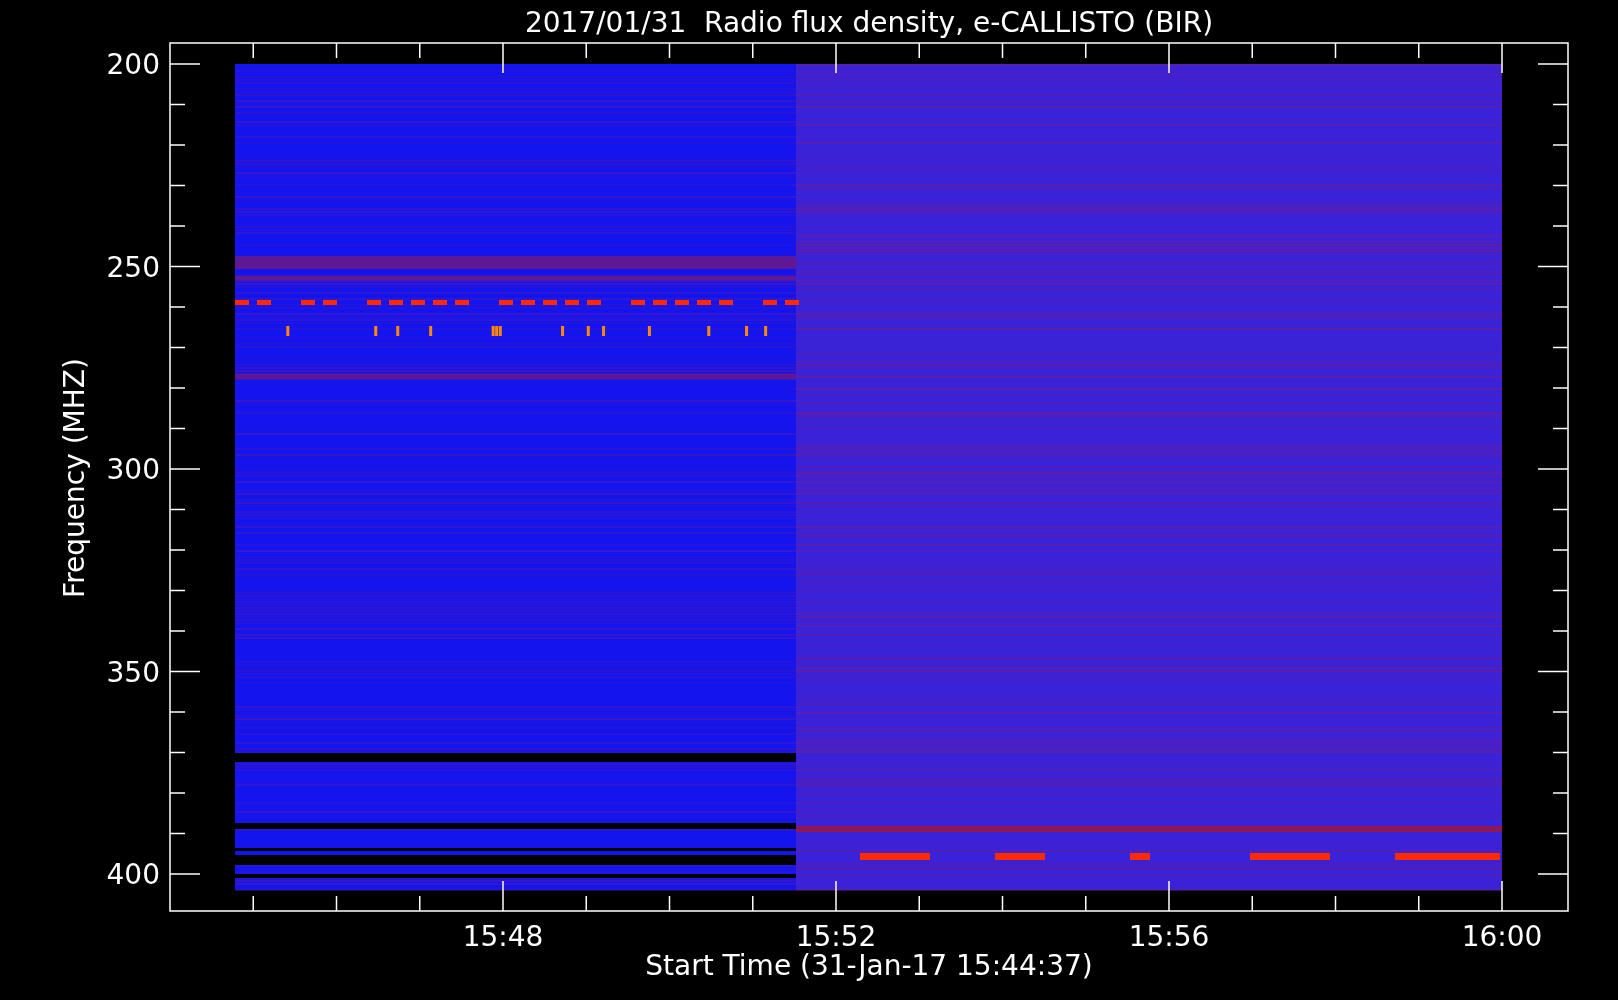 The image size is (1618, 1000). I want to click on y-axis-label: Frequency (MHZ), so click(74, 478).